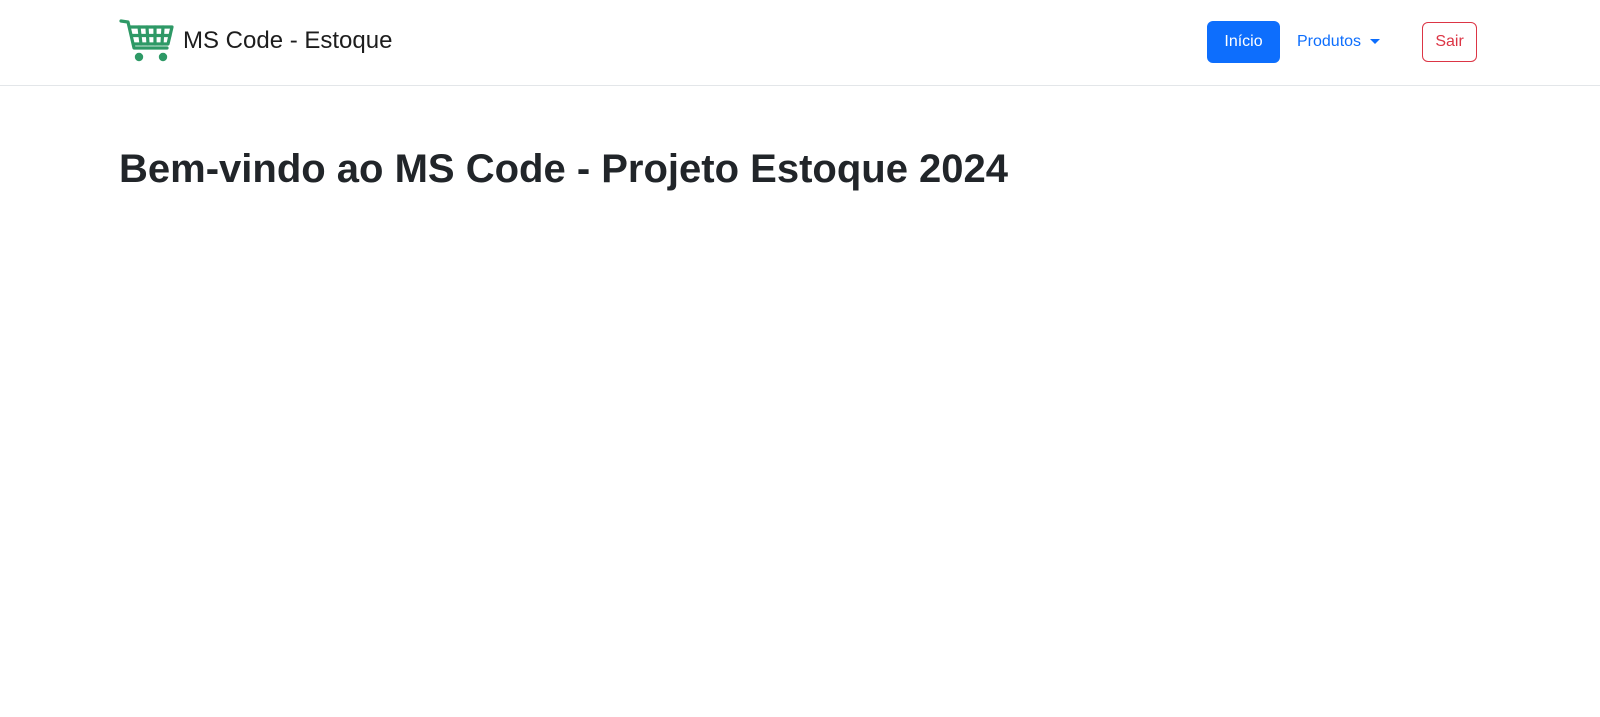  I want to click on products-dropdown-label: Produtos, so click(1329, 41).